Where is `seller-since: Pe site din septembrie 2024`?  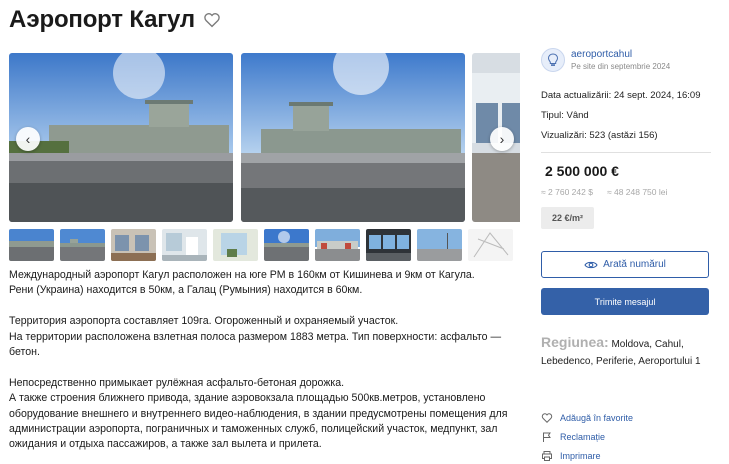
seller-since: Pe site din septembrie 2024 is located at coordinates (621, 66).